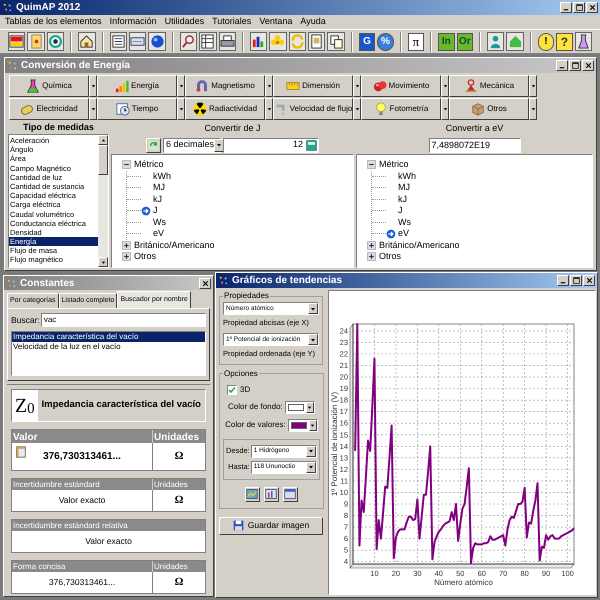  Describe the element at coordinates (275, 22) in the screenshot. I see `menu-item: Ventana` at that location.